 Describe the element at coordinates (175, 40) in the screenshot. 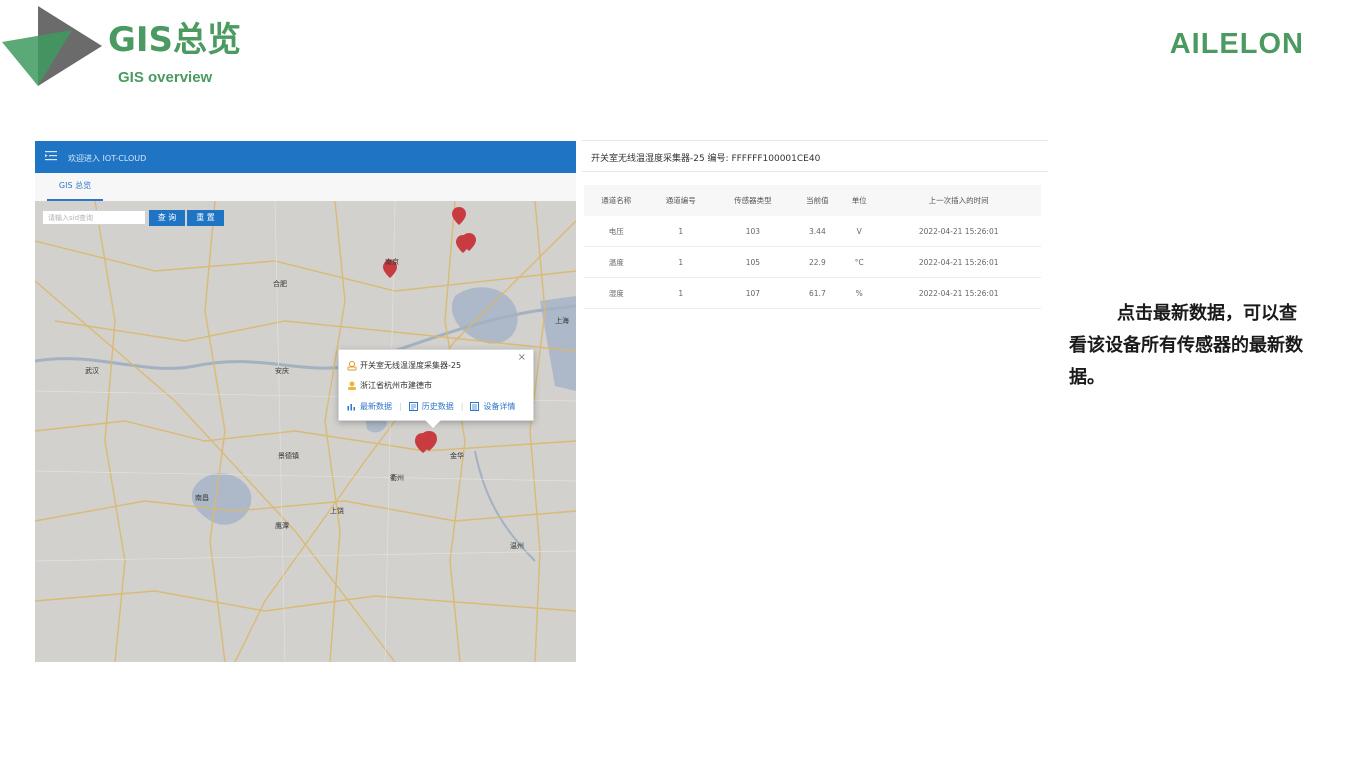

I see `slide-title: GIS总览` at that location.